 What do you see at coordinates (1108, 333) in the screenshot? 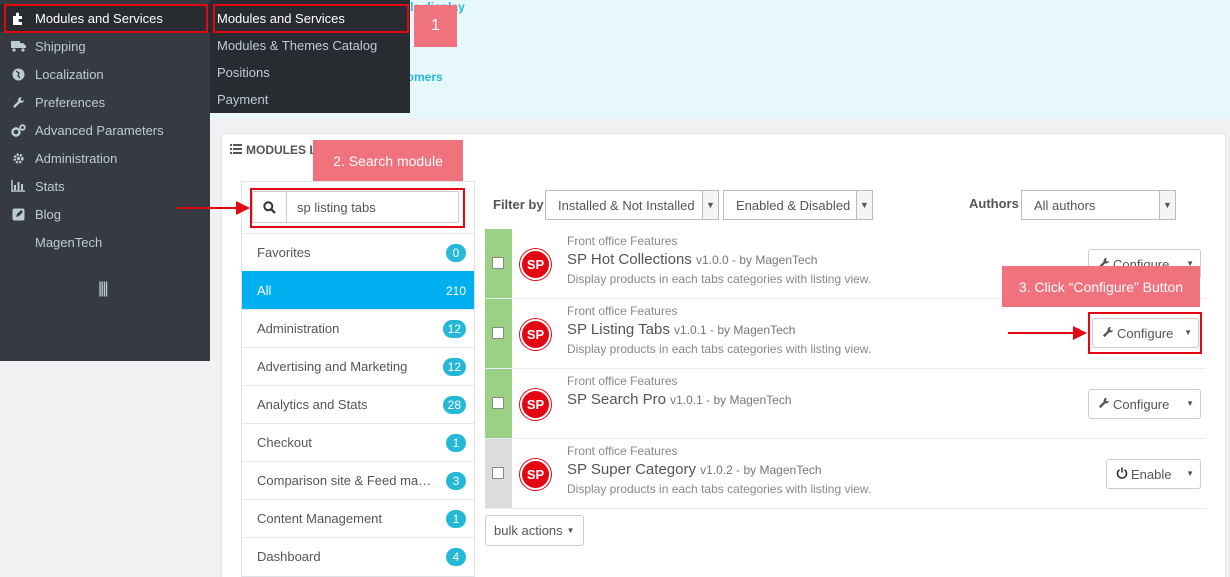
I see `wrench-icon` at bounding box center [1108, 333].